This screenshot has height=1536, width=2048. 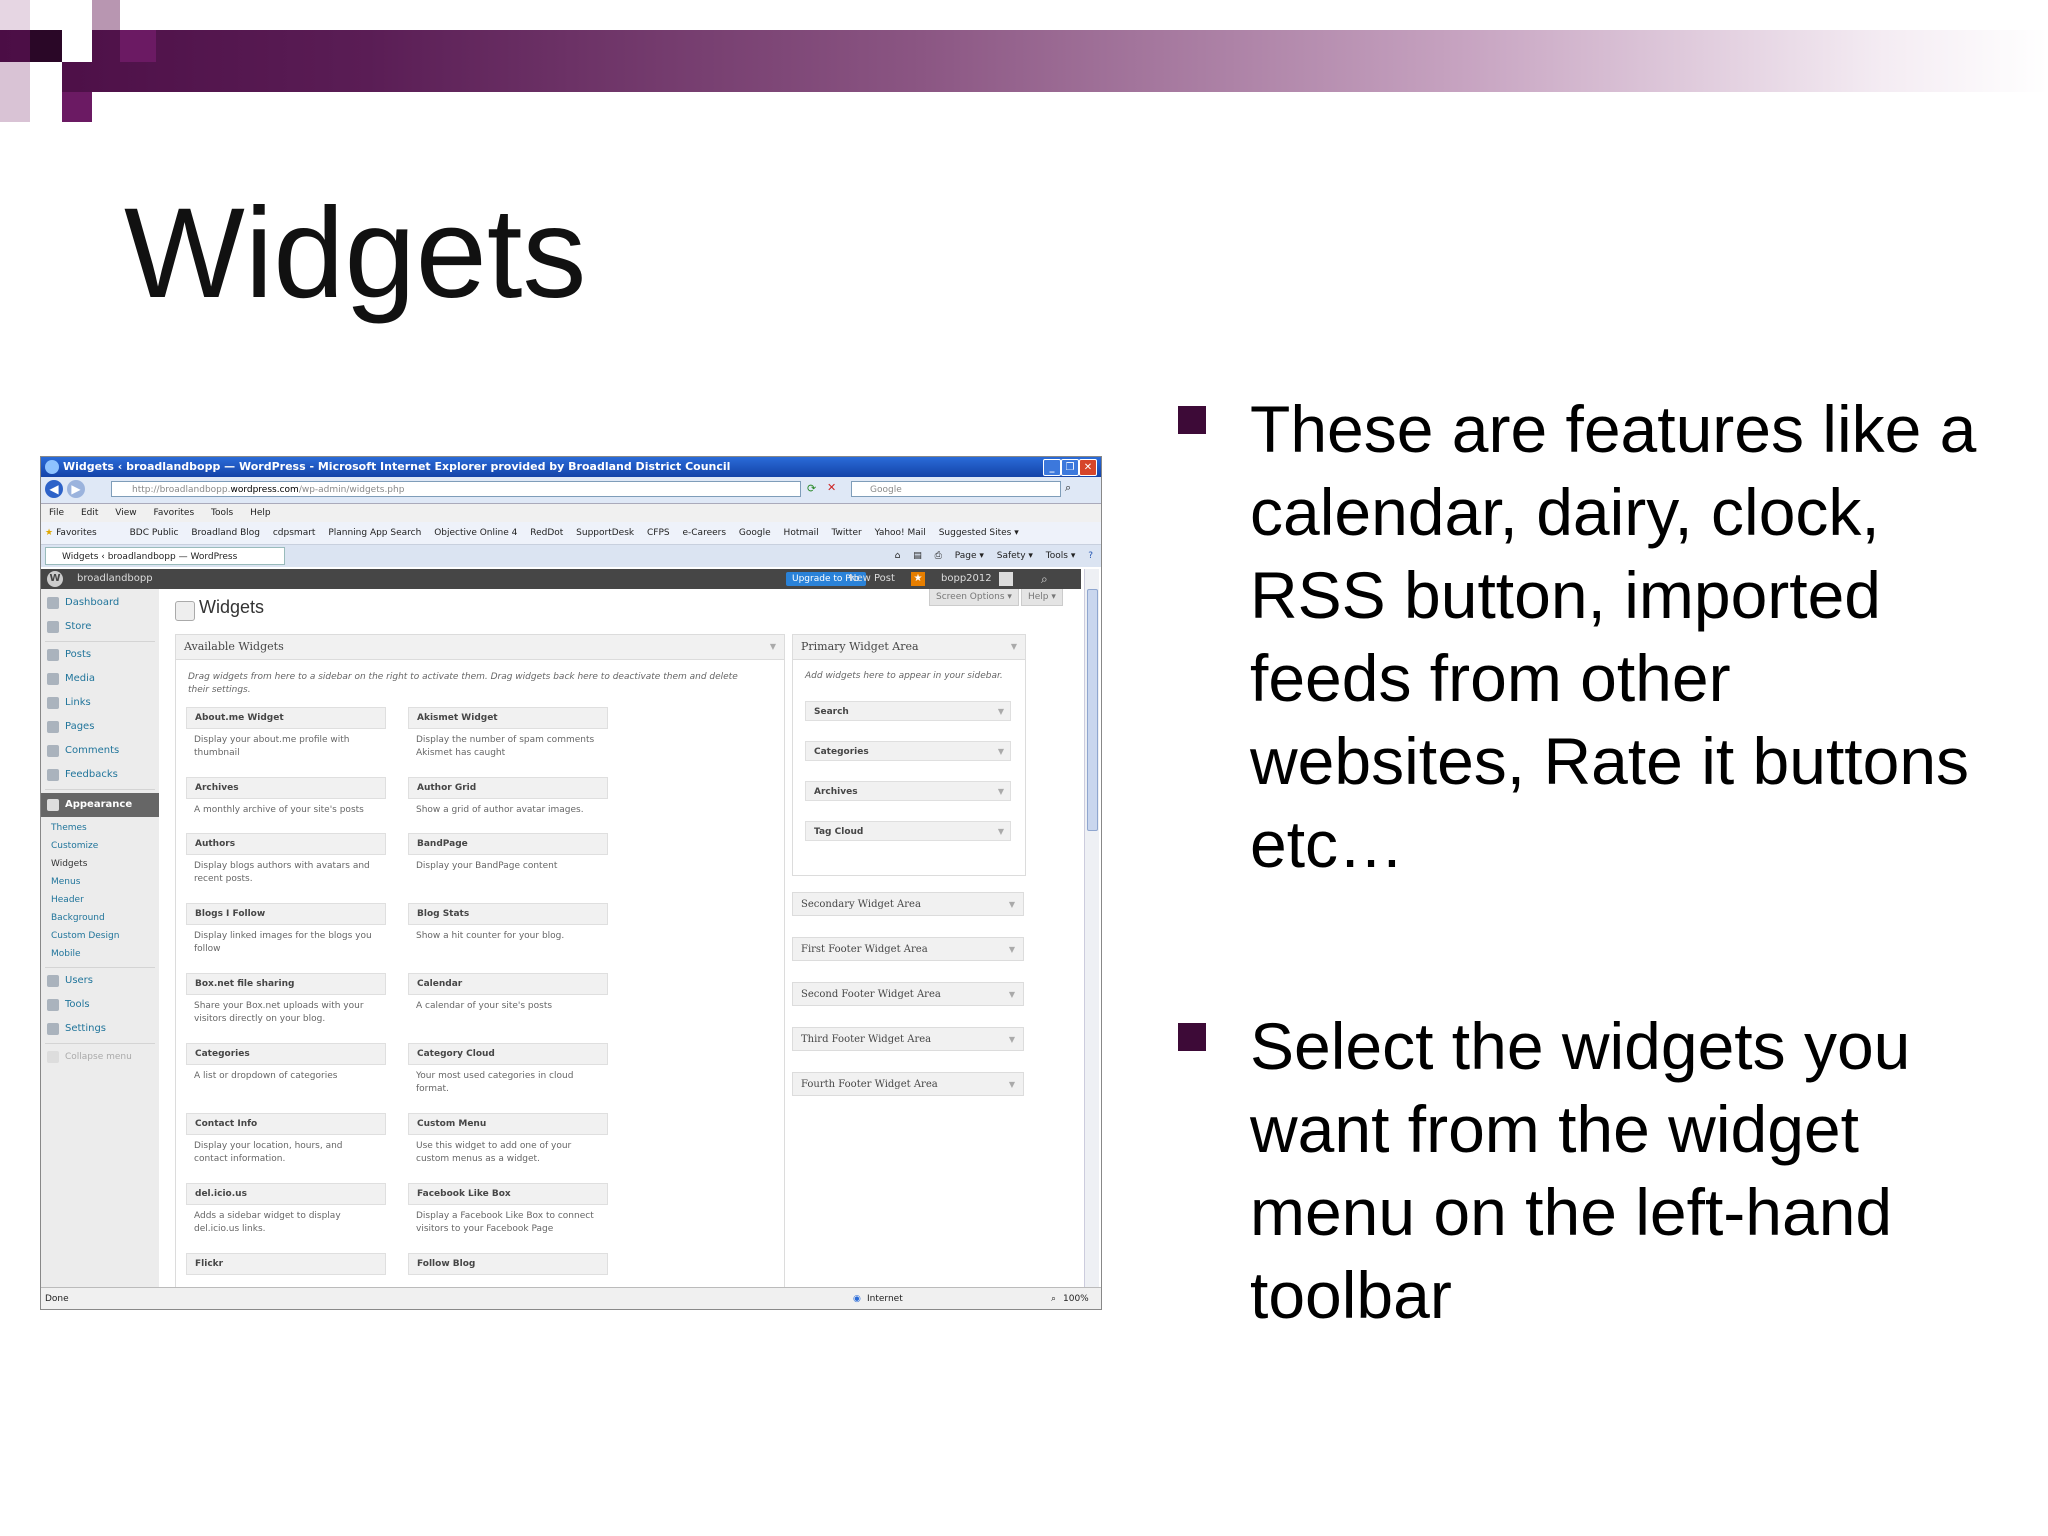 What do you see at coordinates (1091, 928) in the screenshot?
I see `vertical-scrollbar` at bounding box center [1091, 928].